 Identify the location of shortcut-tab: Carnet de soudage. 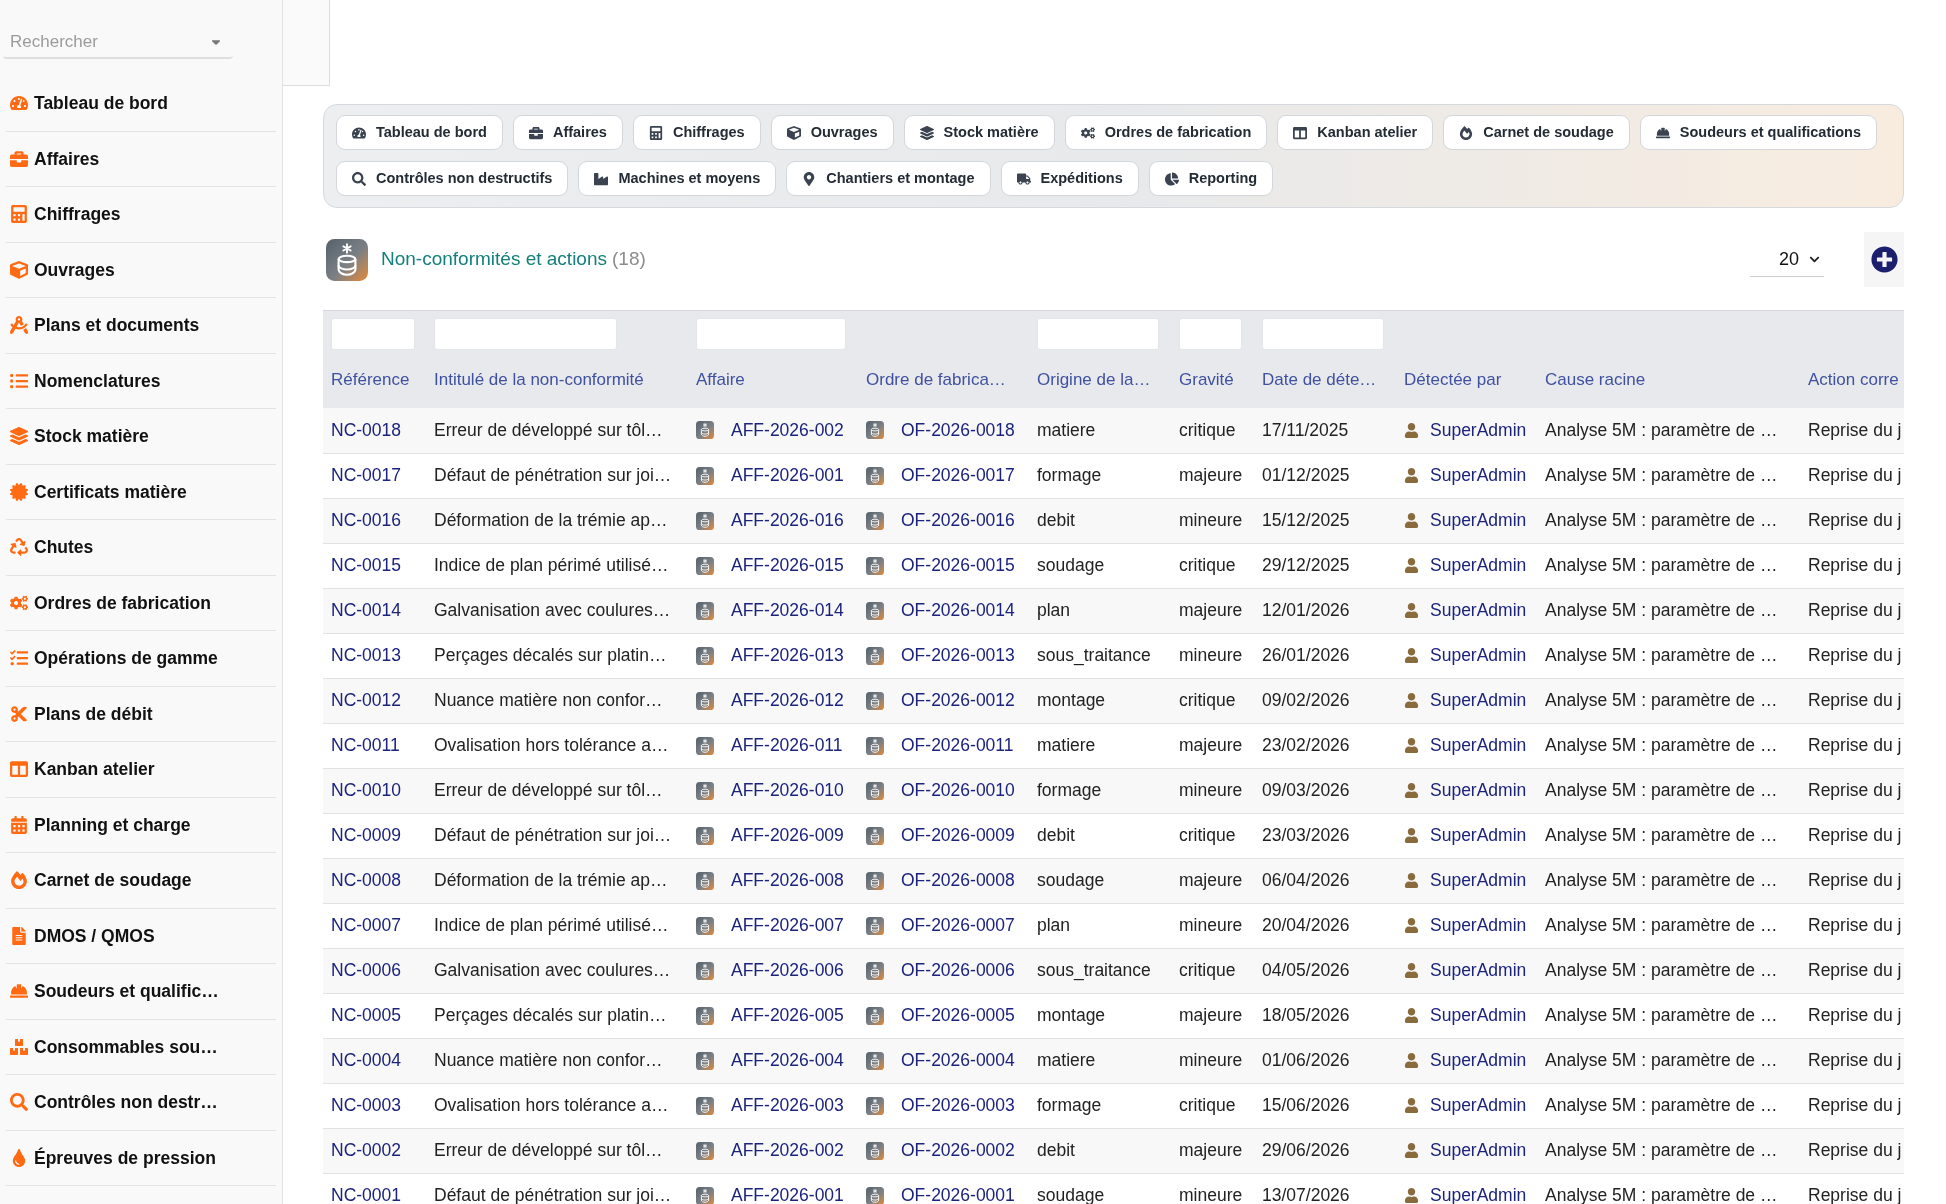
(1536, 132).